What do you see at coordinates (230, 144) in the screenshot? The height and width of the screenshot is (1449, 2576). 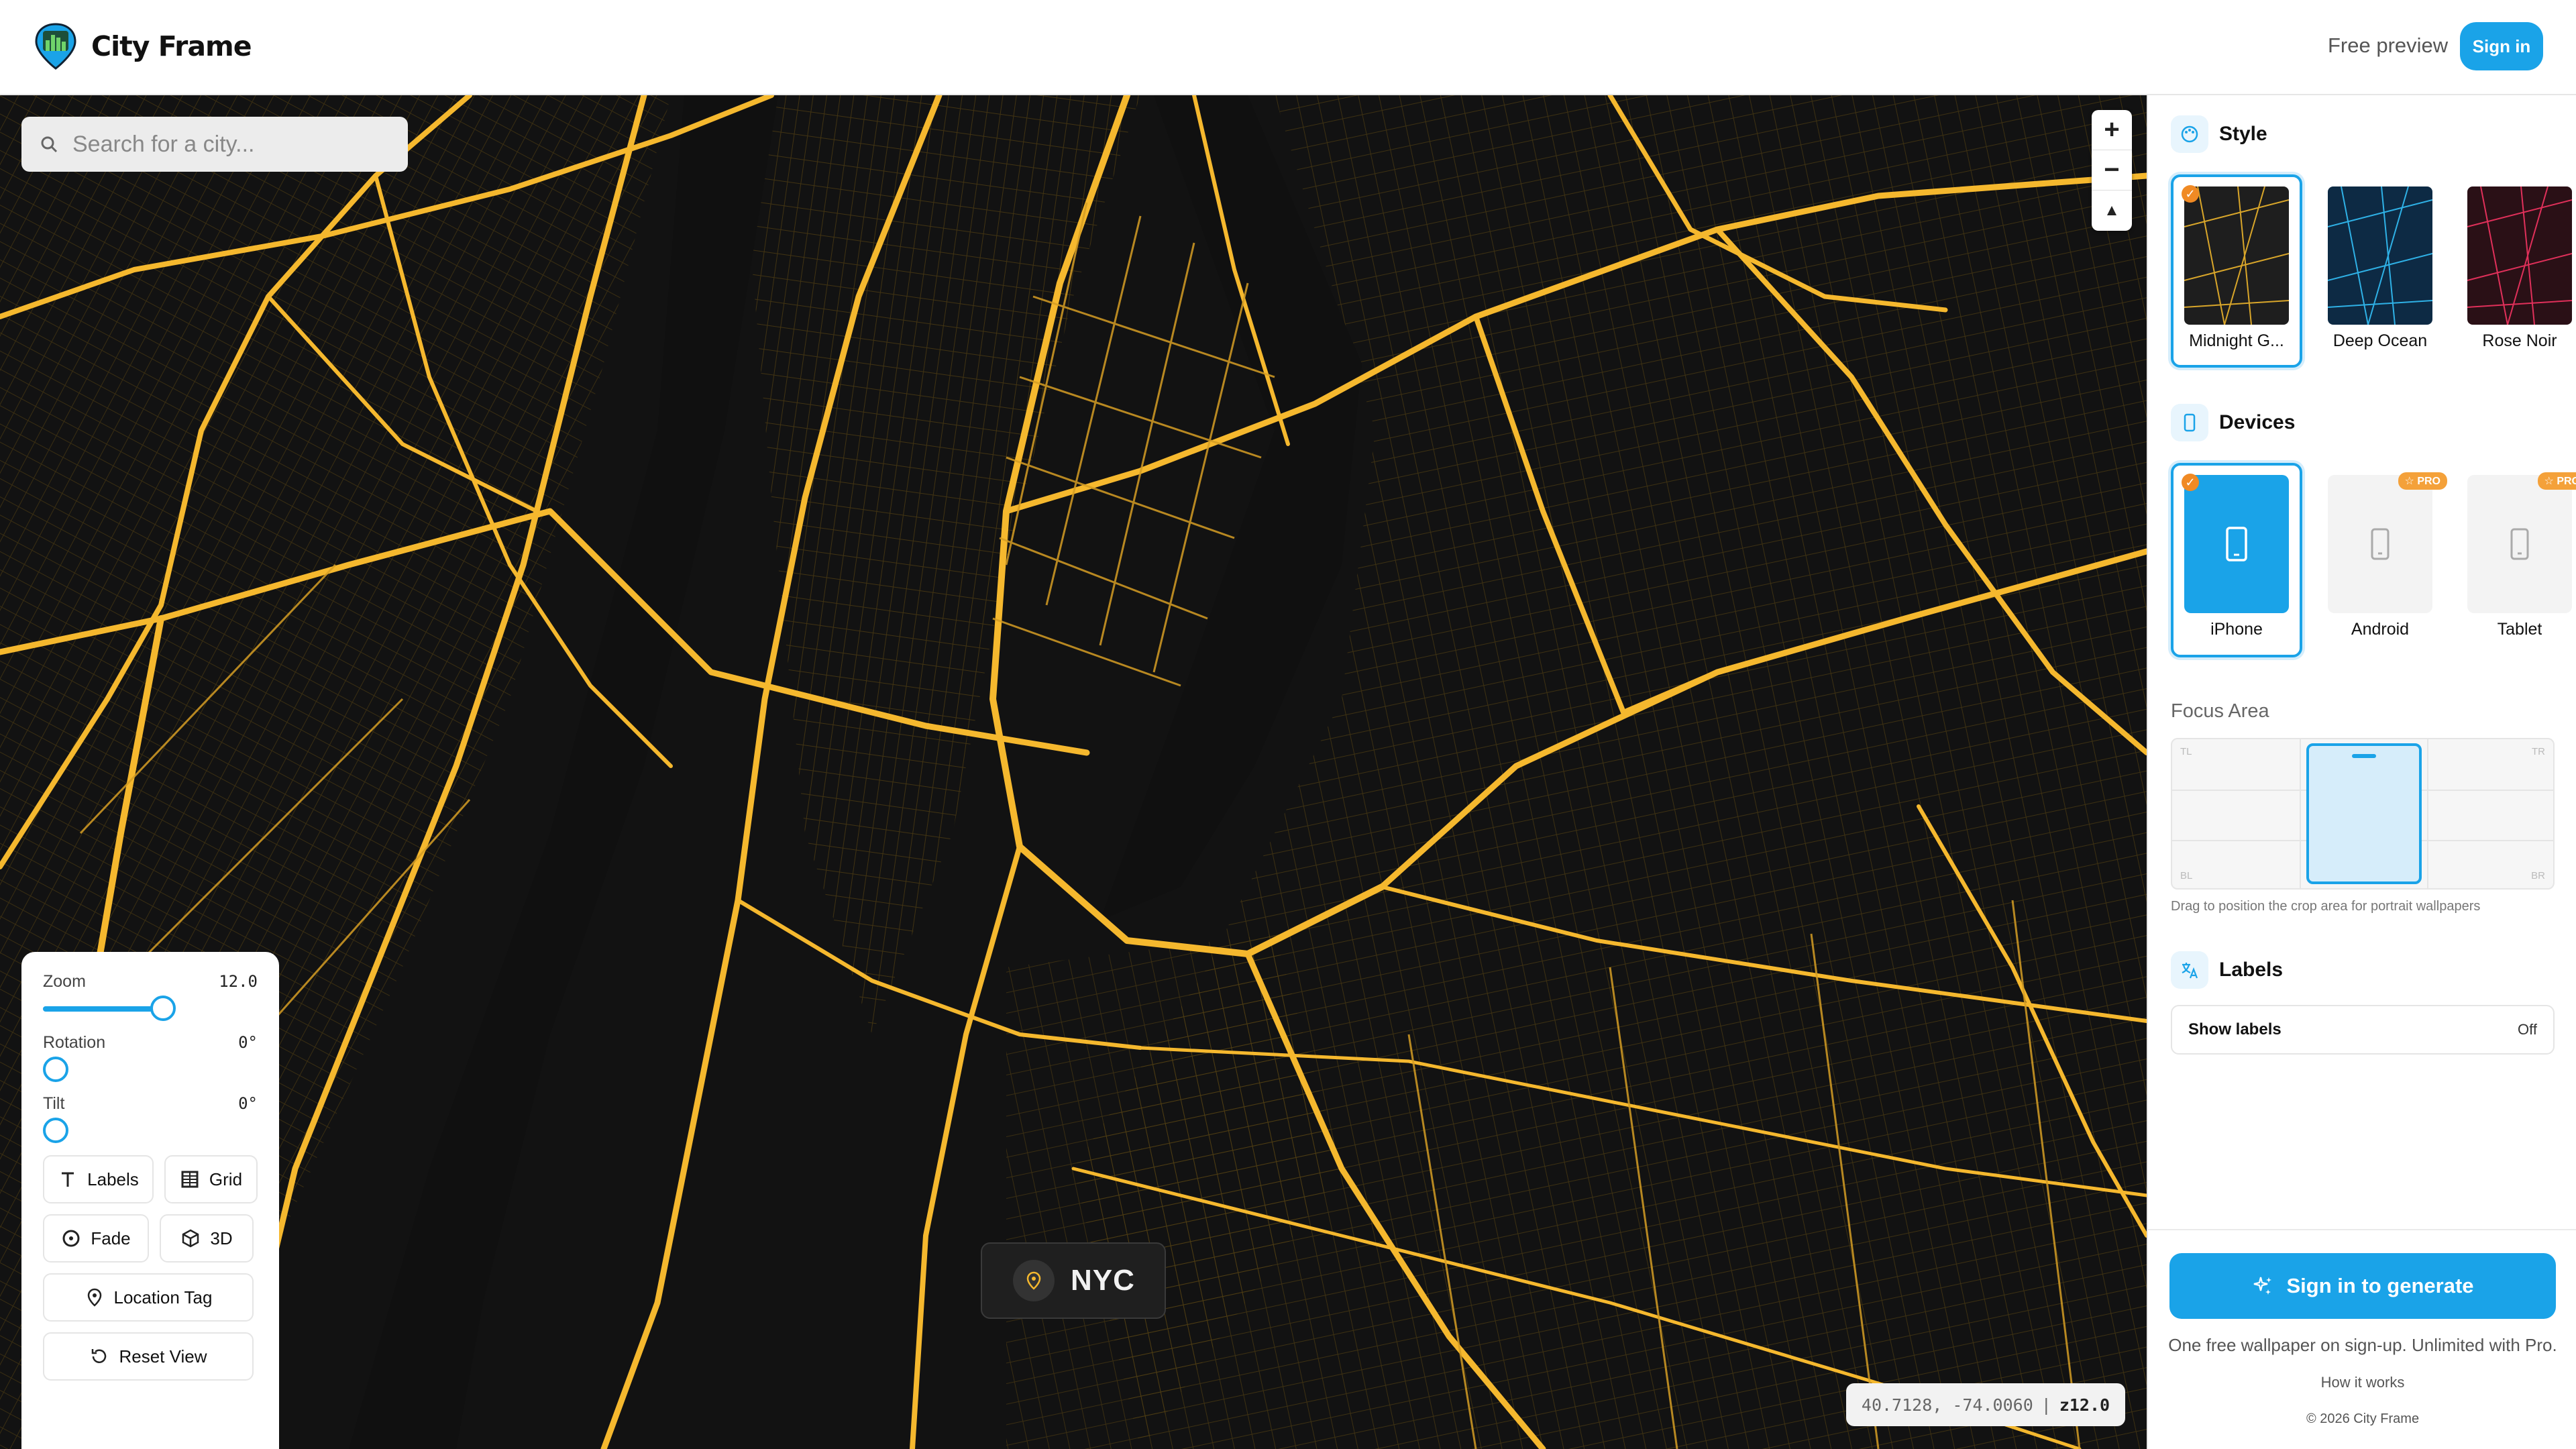 I see `city-search-input` at bounding box center [230, 144].